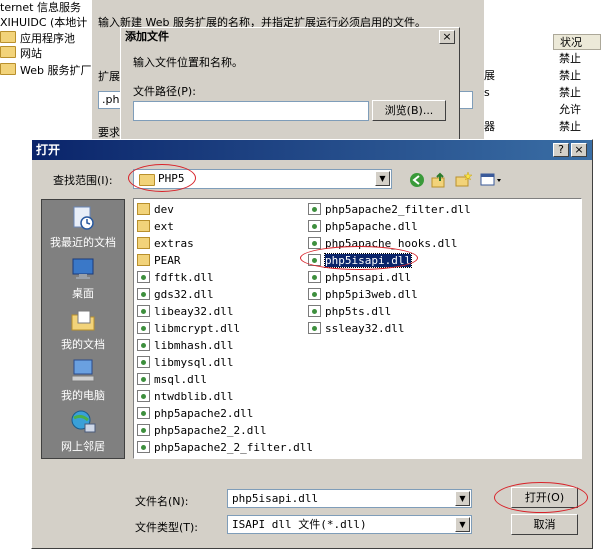 The image size is (601, 549). What do you see at coordinates (83, 320) in the screenshot?
I see `my-documents-icon` at bounding box center [83, 320].